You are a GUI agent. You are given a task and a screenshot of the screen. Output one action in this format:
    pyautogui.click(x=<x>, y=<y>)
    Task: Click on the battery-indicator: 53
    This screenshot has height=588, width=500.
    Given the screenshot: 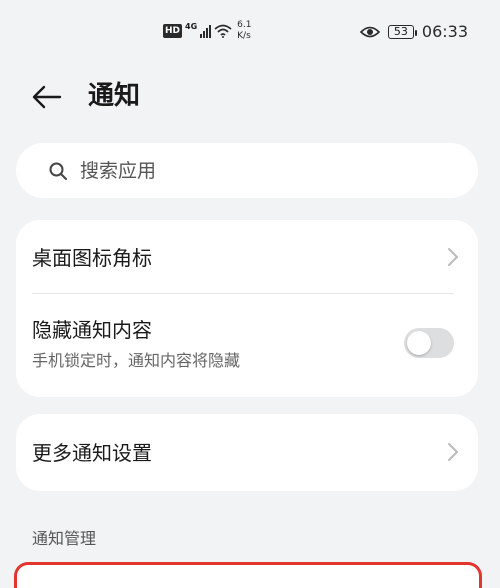 What is the action you would take?
    pyautogui.click(x=402, y=31)
    